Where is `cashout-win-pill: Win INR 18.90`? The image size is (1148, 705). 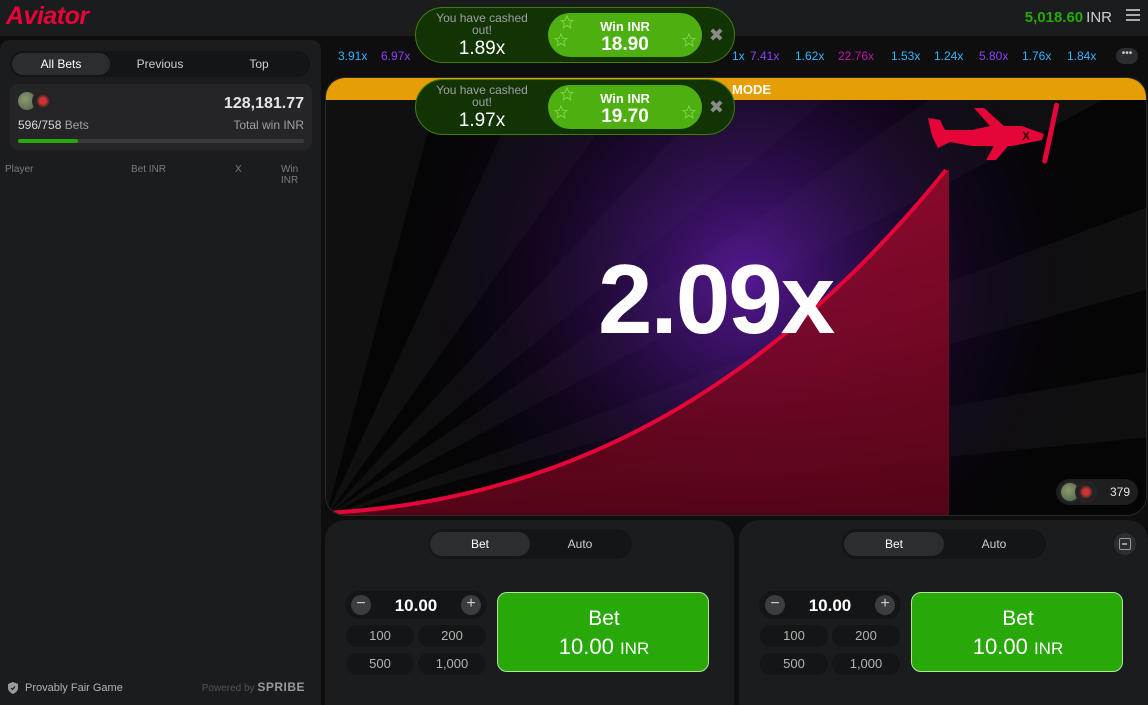
cashout-win-pill: Win INR 18.90 is located at coordinates (625, 35).